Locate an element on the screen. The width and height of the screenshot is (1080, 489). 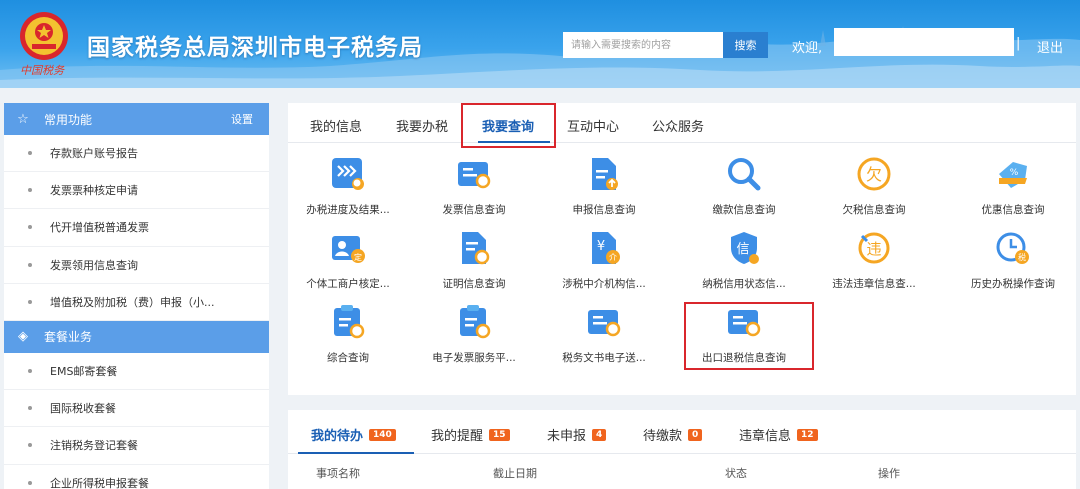
grid-comprehensive-query: 综合查询 is located at coordinates (348, 339).